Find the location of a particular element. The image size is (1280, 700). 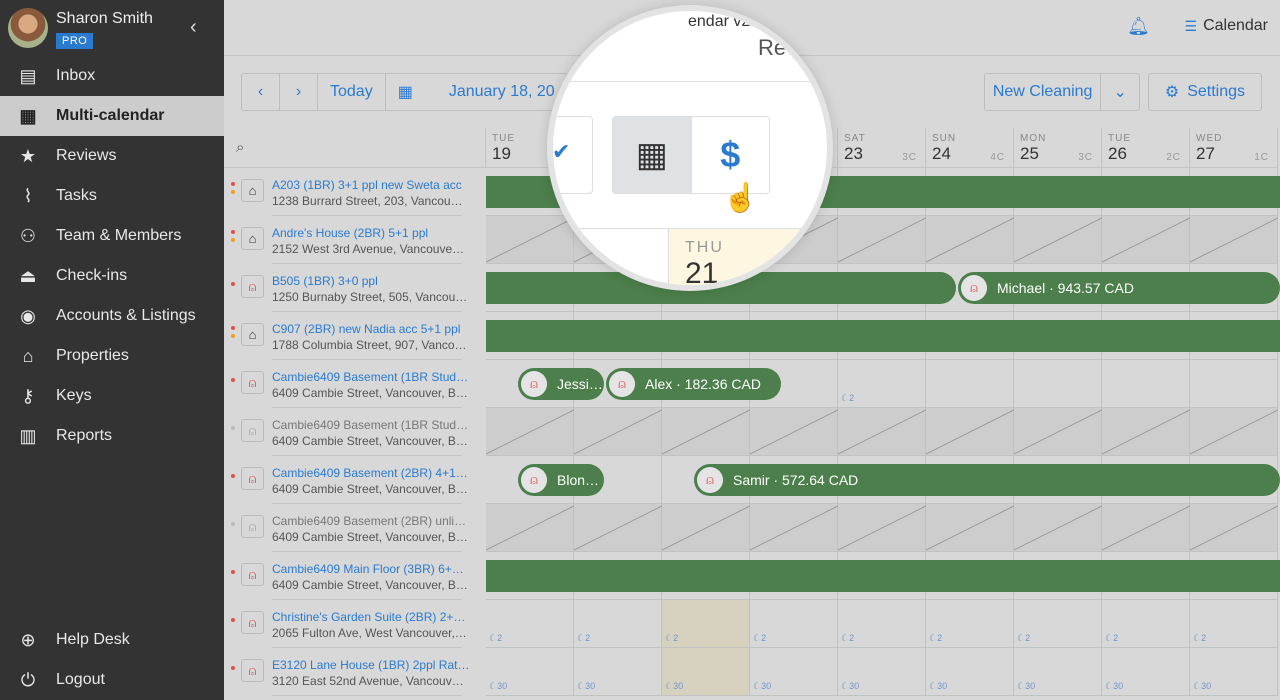

sidebar-item-properties: ⌂ Properties is located at coordinates (112, 356).